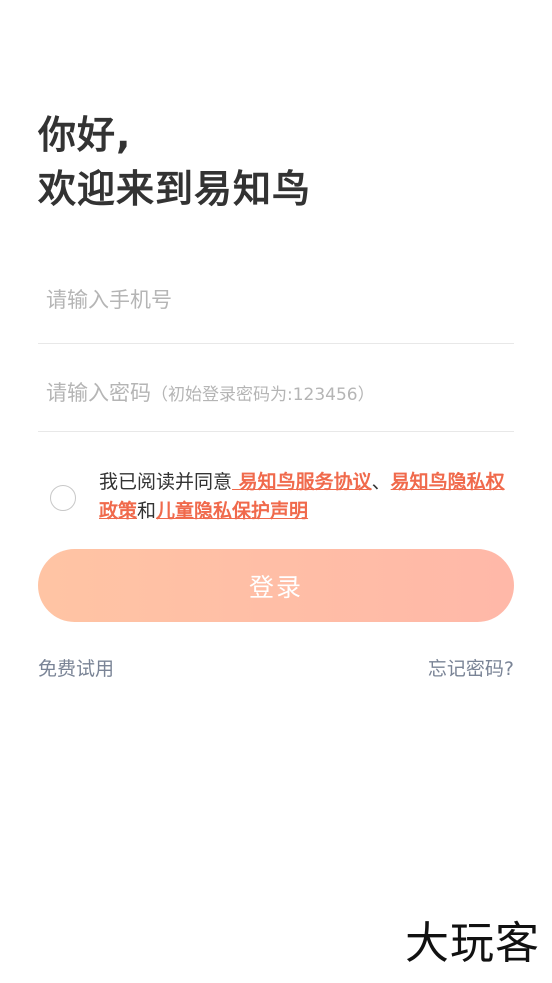 The width and height of the screenshot is (552, 983). I want to click on watermark-logo: 大玩客, so click(472, 943).